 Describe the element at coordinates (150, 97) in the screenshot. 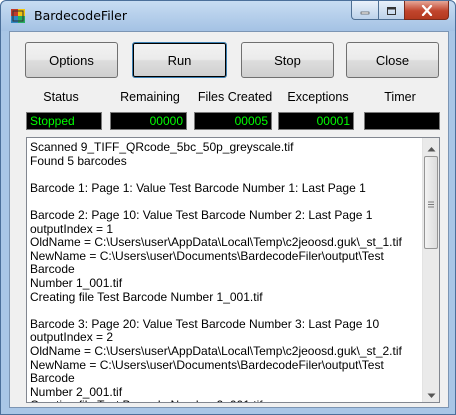

I see `remaining-label: Remaining` at that location.